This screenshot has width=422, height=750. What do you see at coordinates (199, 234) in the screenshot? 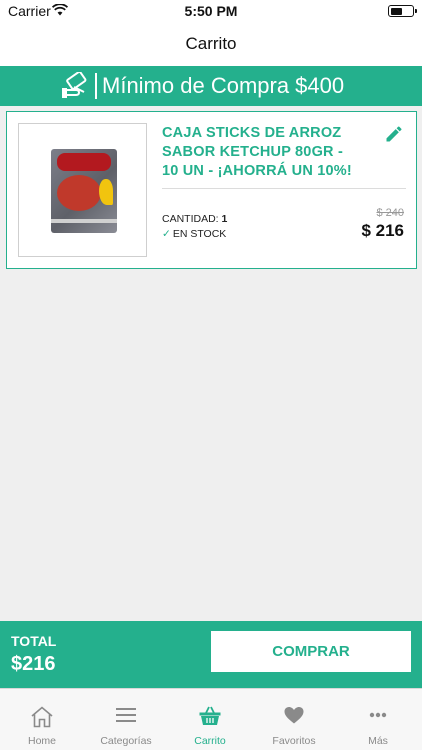
I see `stock-label: EN STOCK` at bounding box center [199, 234].